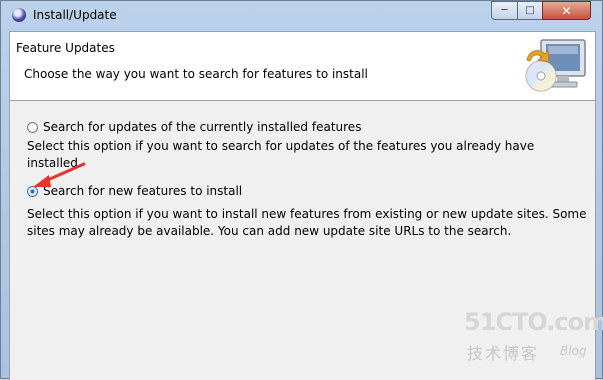  What do you see at coordinates (75, 15) in the screenshot?
I see `window-title: Install/Update` at bounding box center [75, 15].